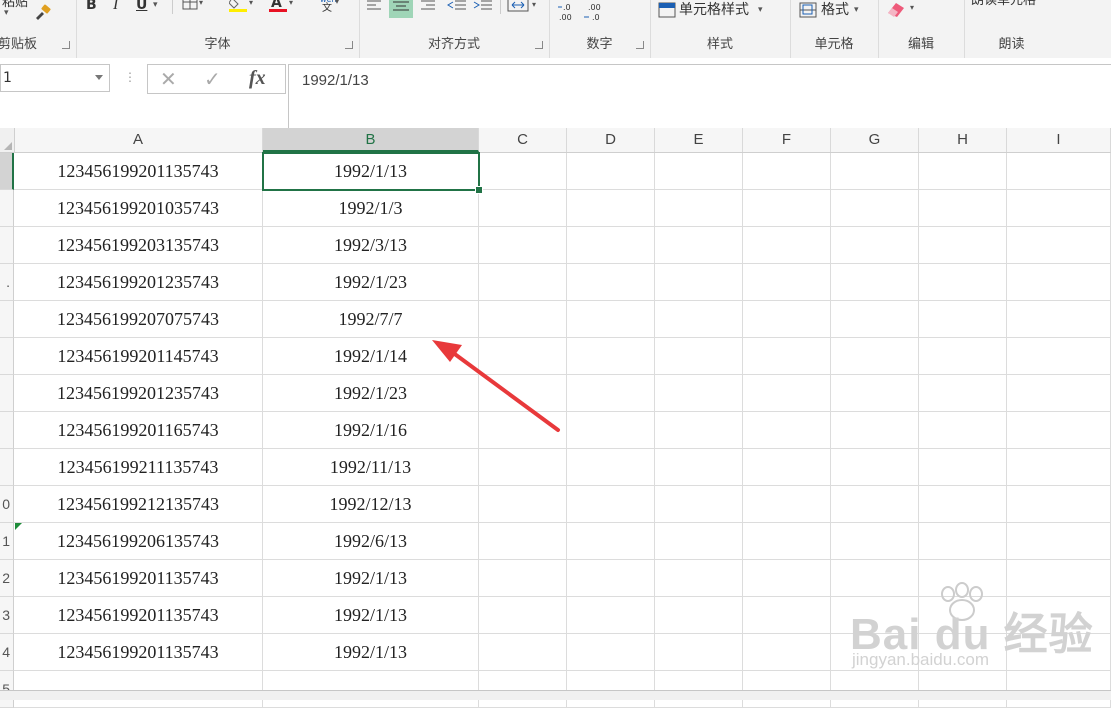 This screenshot has width=1111, height=708. I want to click on format-button: 格式, so click(835, 10).